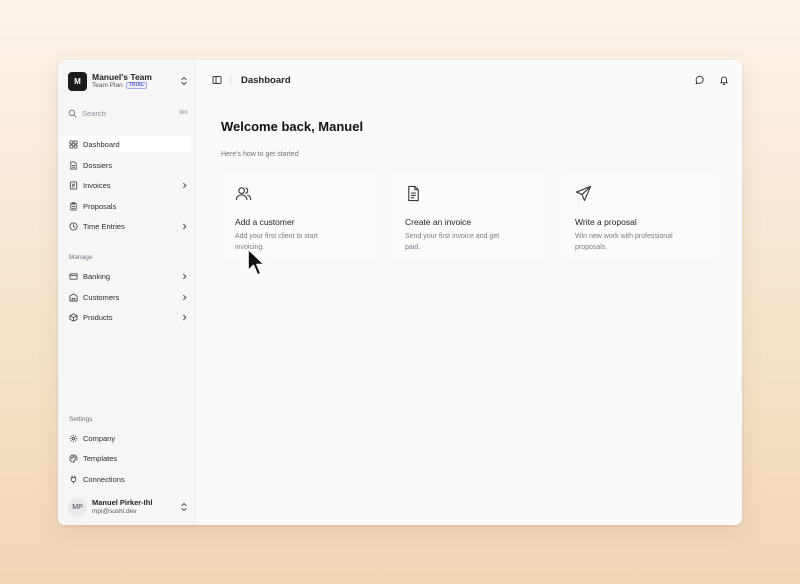 The width and height of the screenshot is (800, 584). Describe the element at coordinates (128, 113) in the screenshot. I see `search-button: Search ⌘K` at that location.